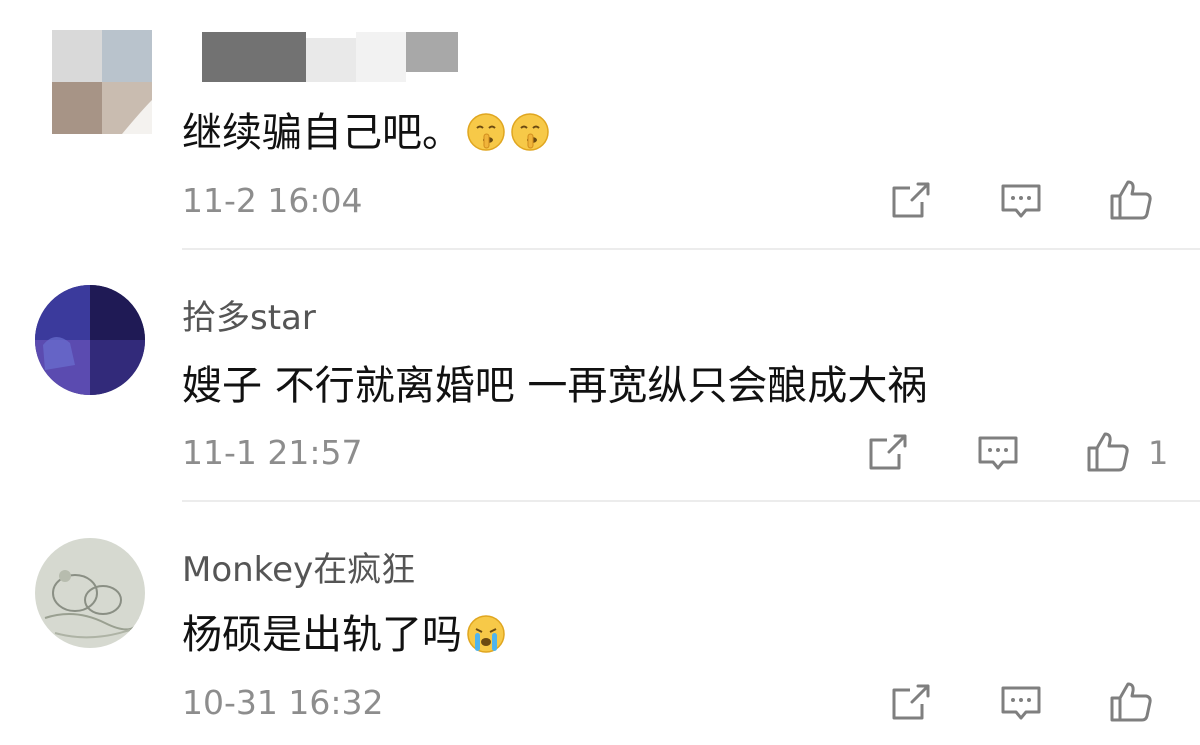 The height and width of the screenshot is (745, 1200). What do you see at coordinates (249, 314) in the screenshot?
I see `author-name: 拾多star` at bounding box center [249, 314].